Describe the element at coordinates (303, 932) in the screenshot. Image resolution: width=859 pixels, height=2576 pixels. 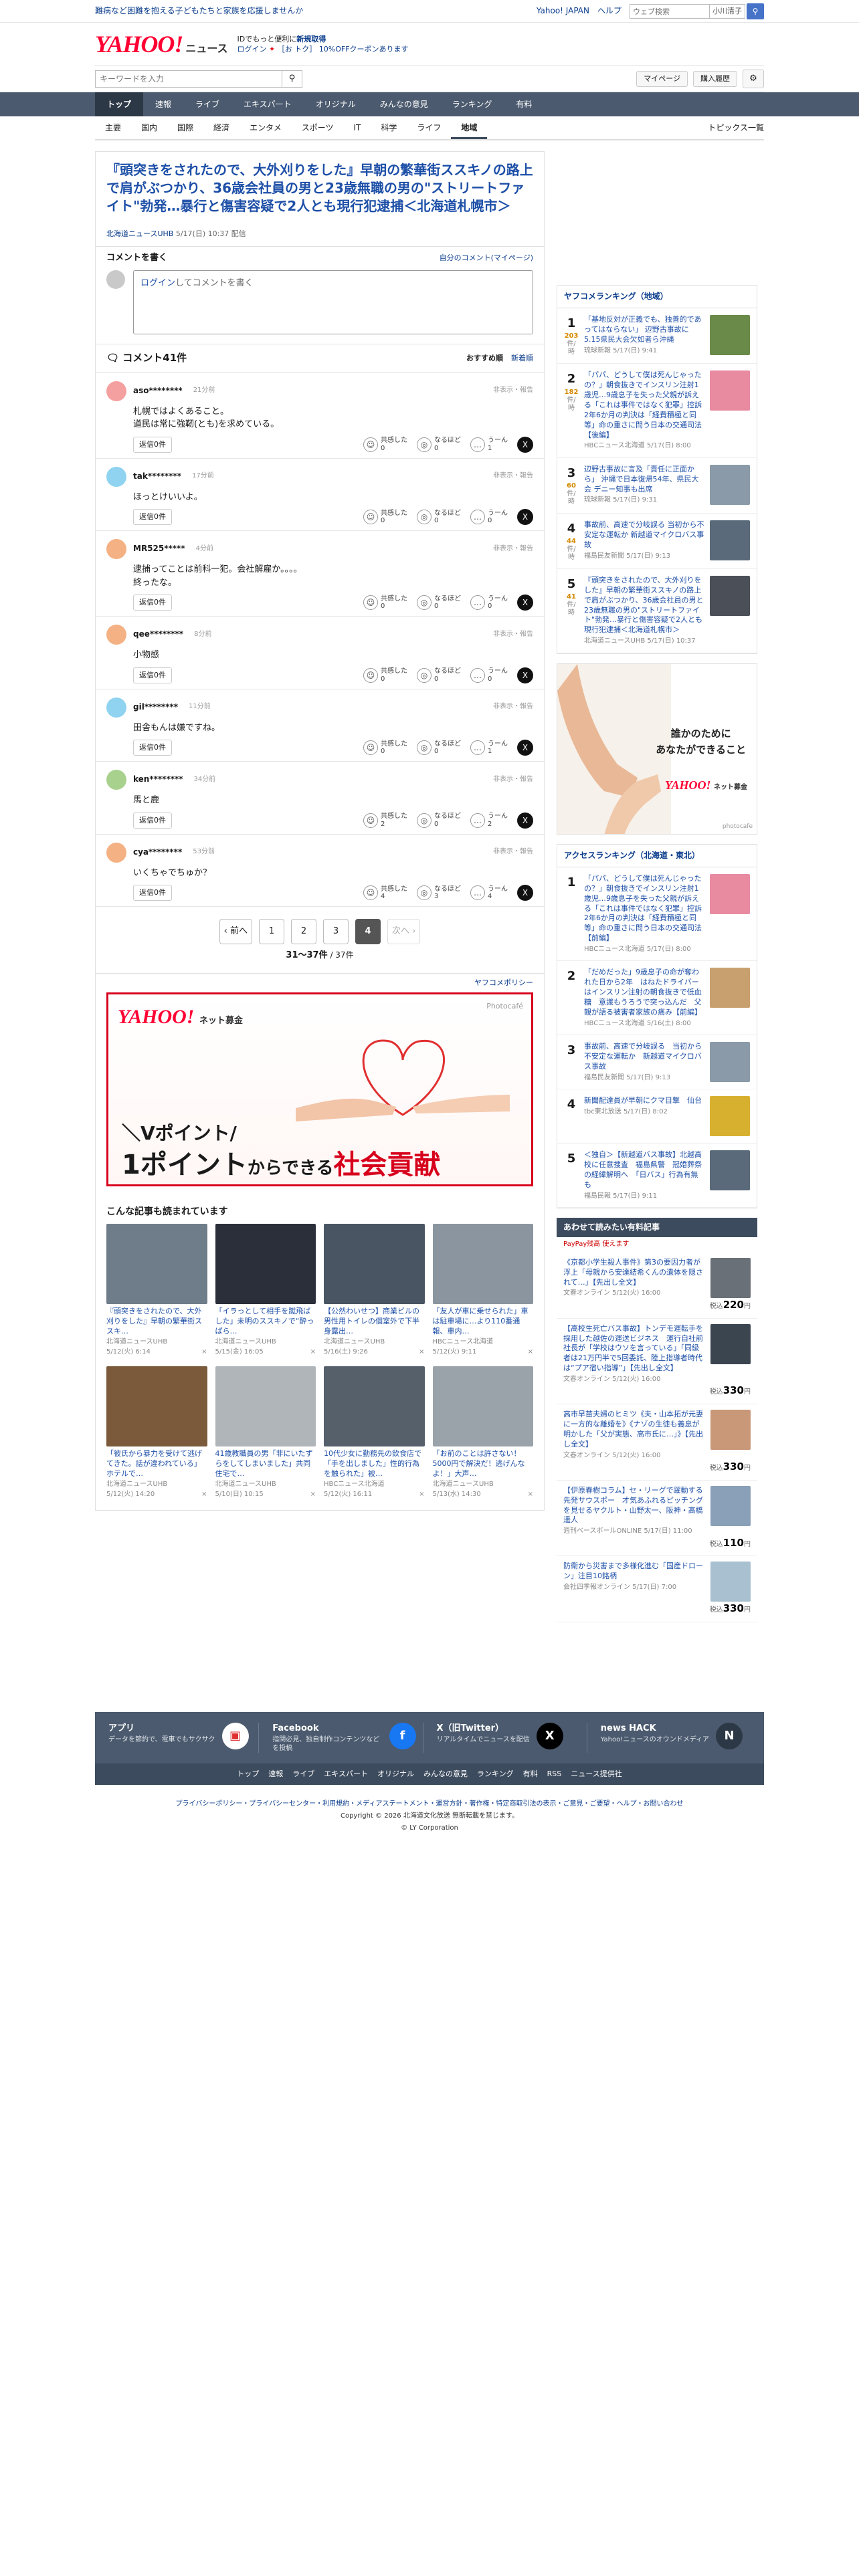
I see `page-2-button: 2` at that location.